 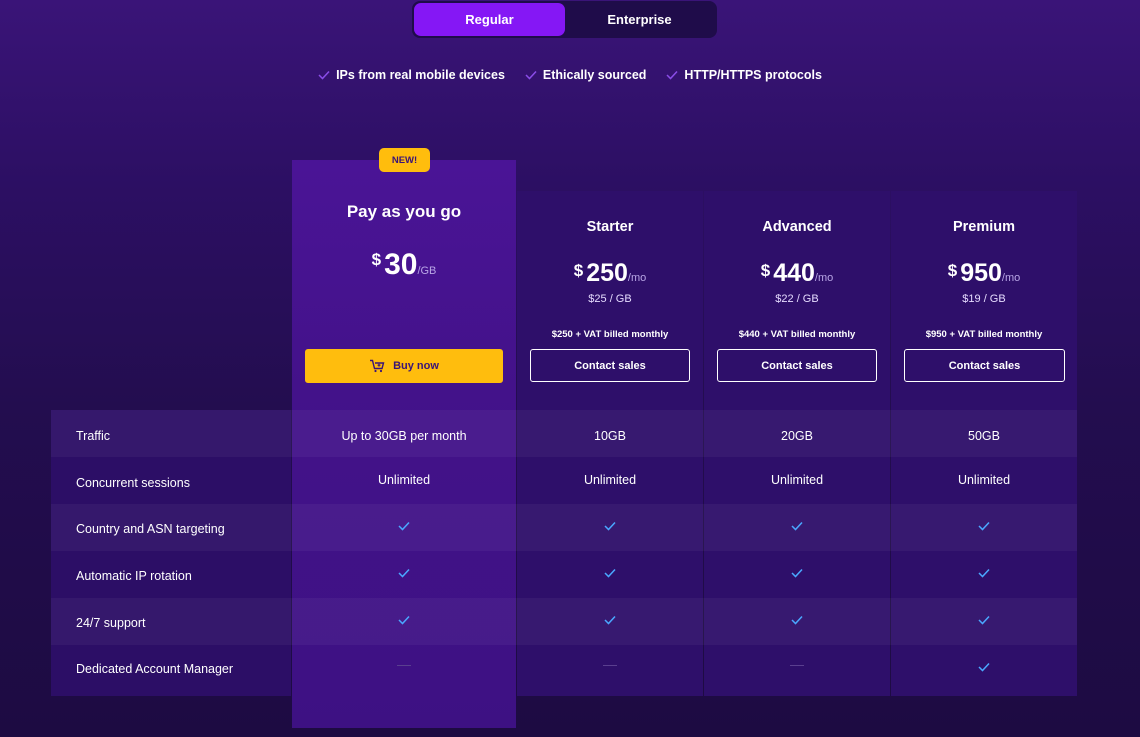 I want to click on row-label: Automatic IP rotation, so click(x=134, y=576).